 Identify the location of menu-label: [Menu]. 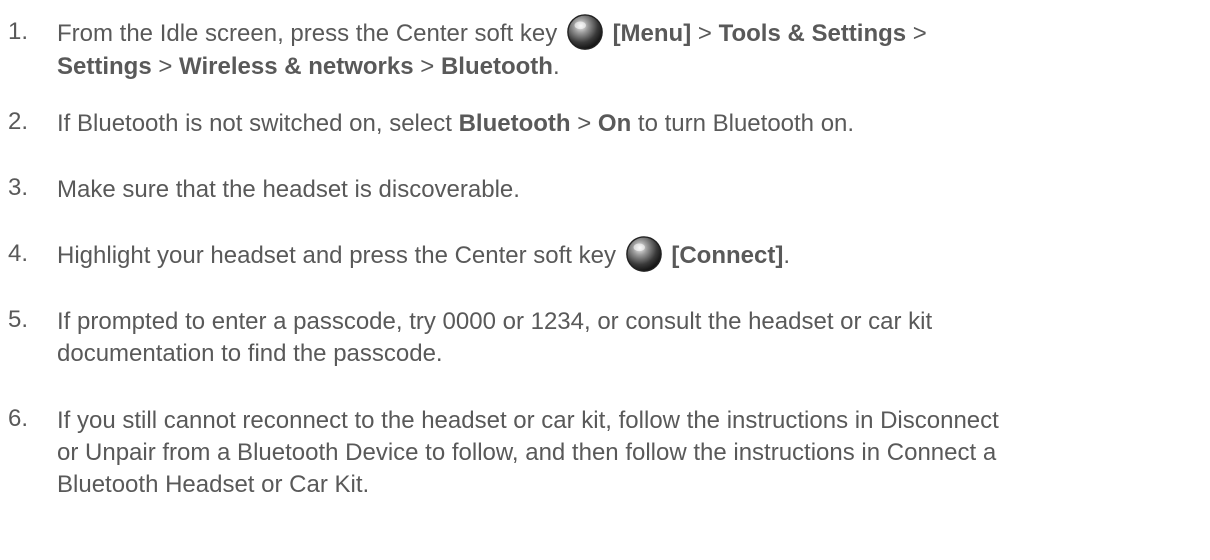
(652, 33).